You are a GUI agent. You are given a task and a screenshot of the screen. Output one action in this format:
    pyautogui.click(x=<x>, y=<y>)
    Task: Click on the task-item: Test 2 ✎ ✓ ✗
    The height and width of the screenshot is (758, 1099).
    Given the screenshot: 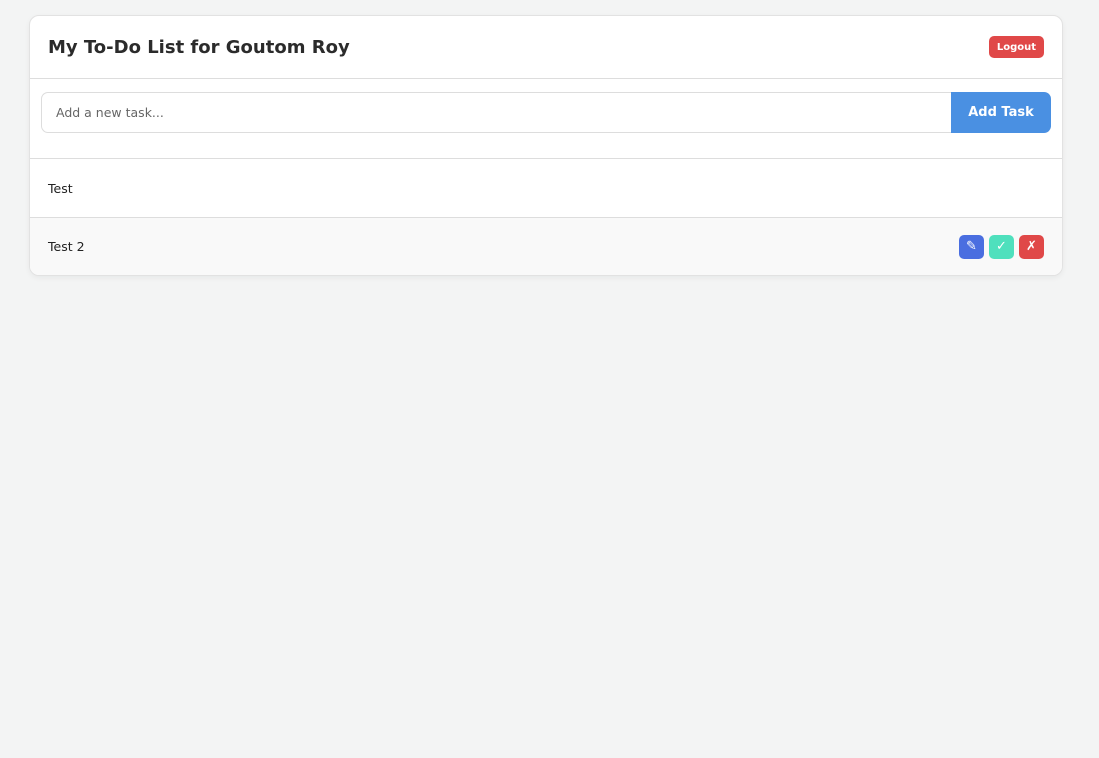 What is the action you would take?
    pyautogui.click(x=546, y=246)
    